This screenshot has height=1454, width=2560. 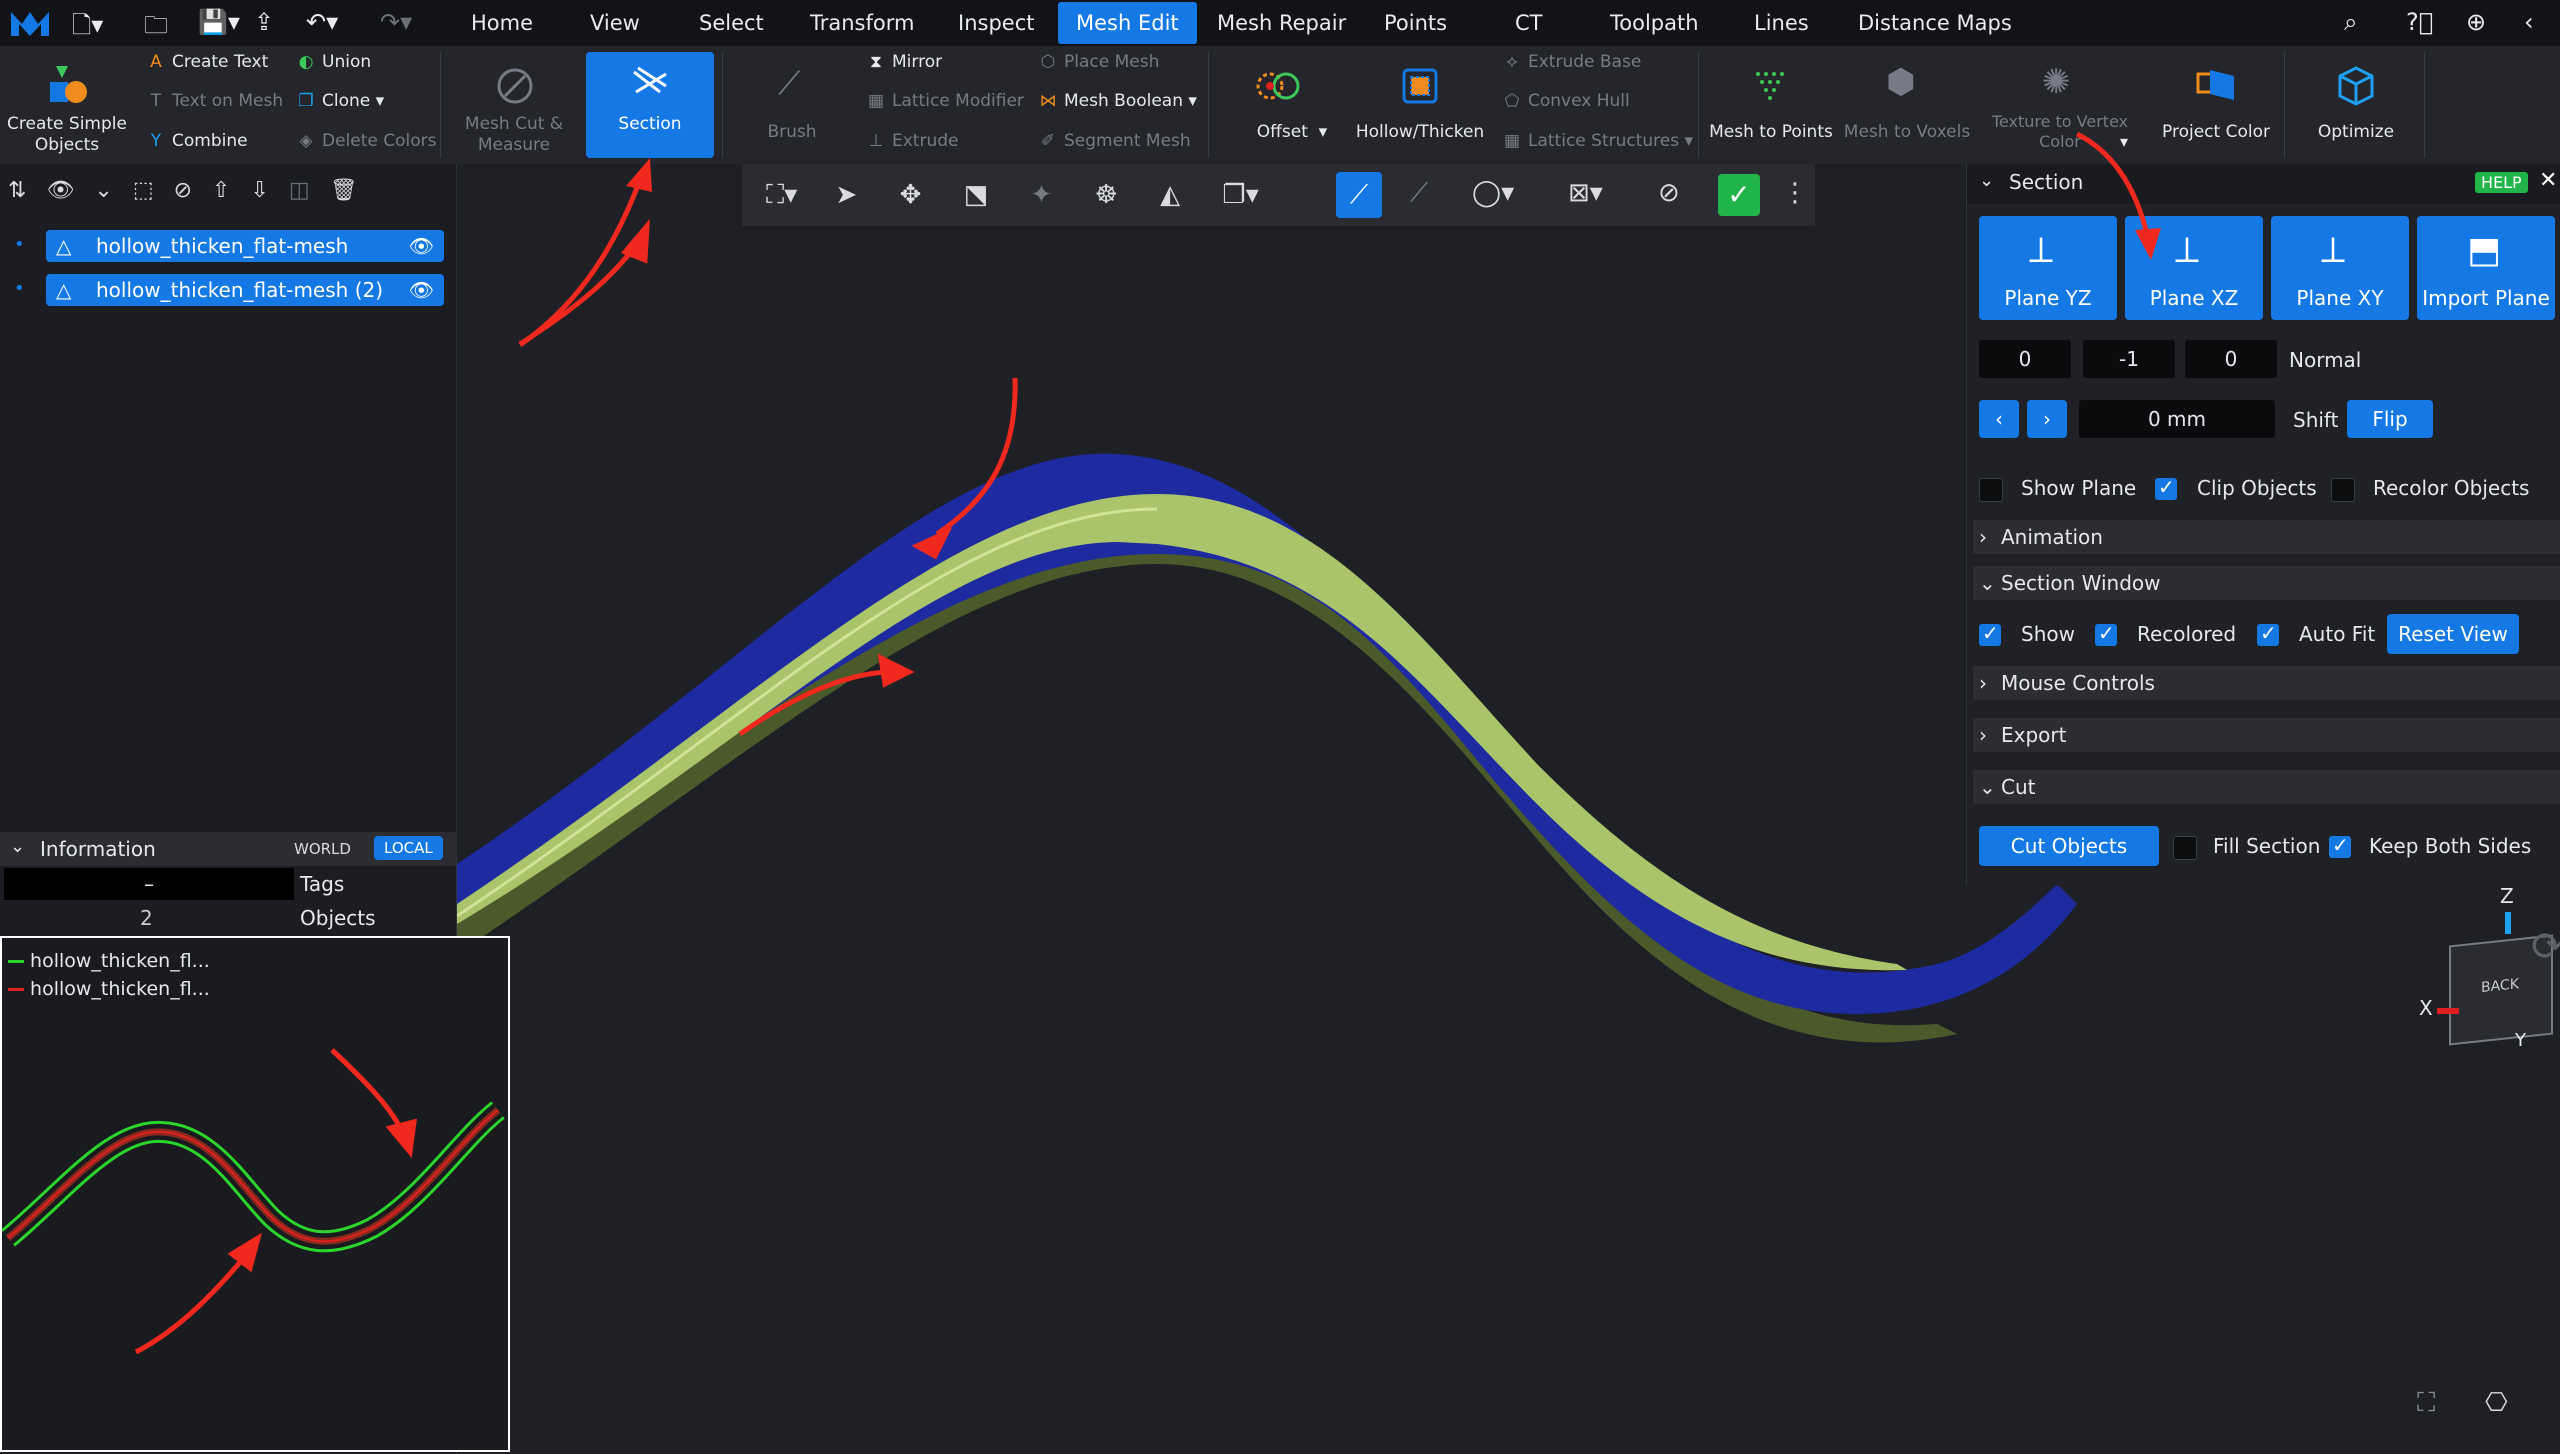 I want to click on sw-recolored-checkbox, so click(x=2106, y=633).